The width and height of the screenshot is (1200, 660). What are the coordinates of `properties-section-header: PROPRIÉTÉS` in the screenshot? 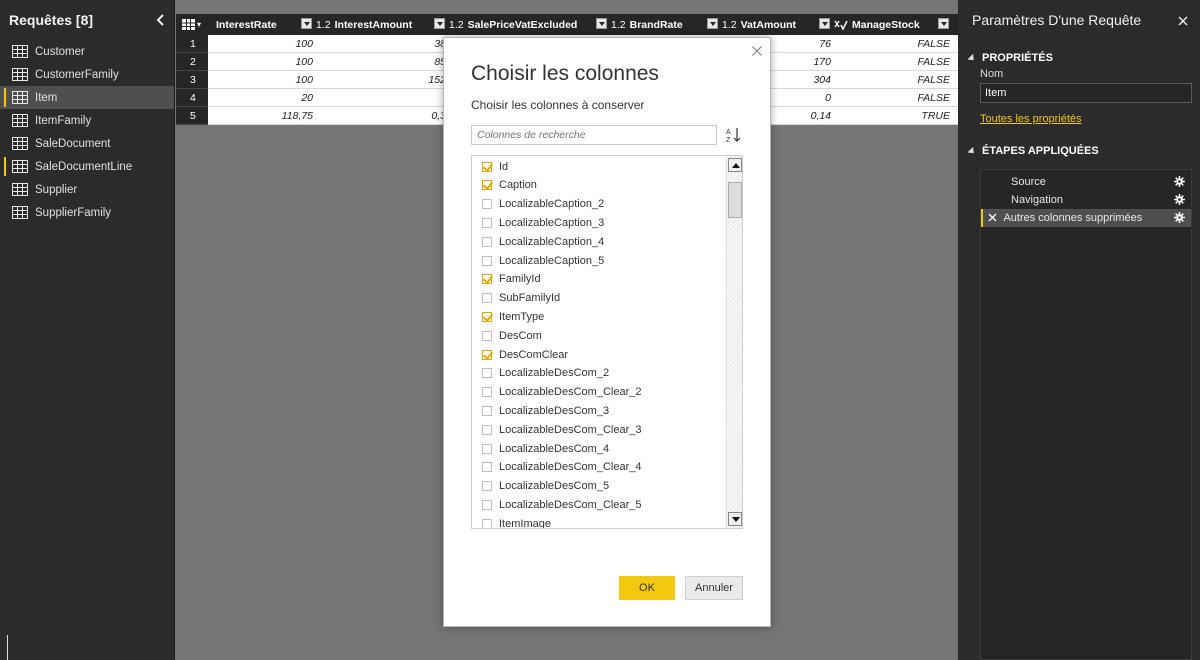 It's located at (1079, 58).